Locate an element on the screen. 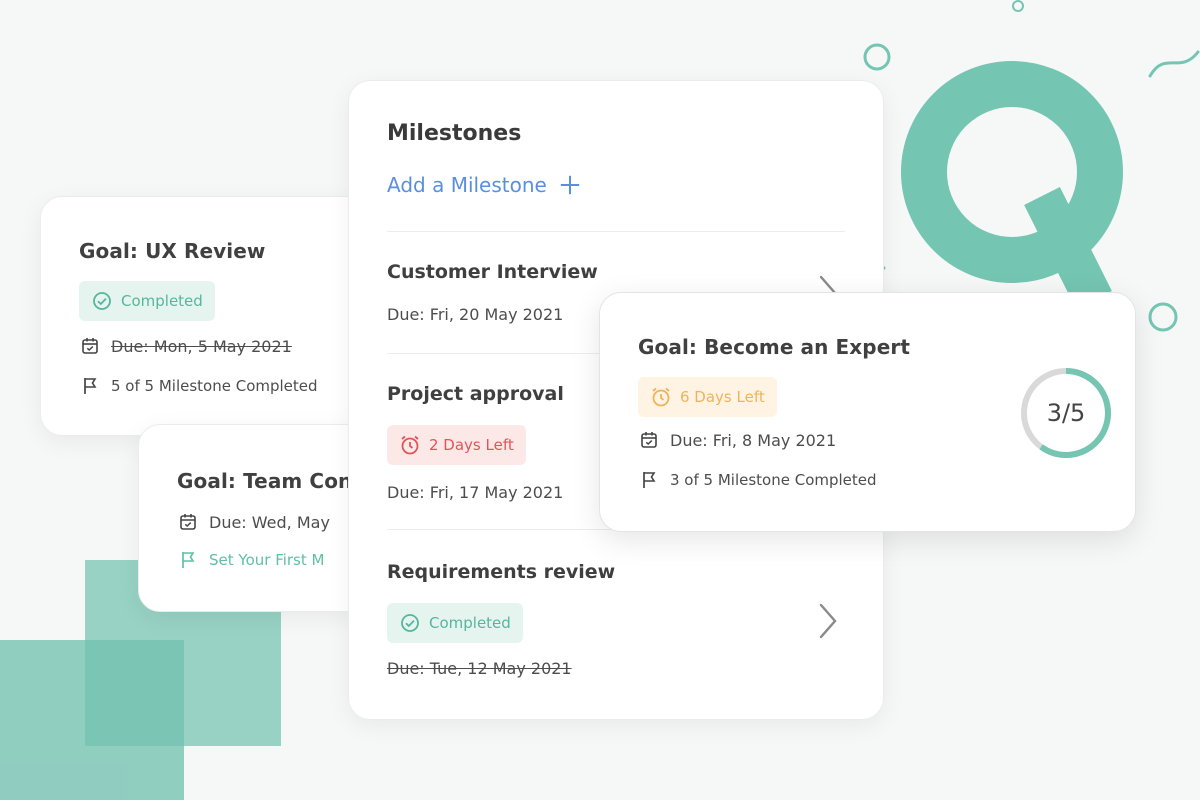 This screenshot has width=1200, height=800. status-badge: 6 Days Left is located at coordinates (707, 397).